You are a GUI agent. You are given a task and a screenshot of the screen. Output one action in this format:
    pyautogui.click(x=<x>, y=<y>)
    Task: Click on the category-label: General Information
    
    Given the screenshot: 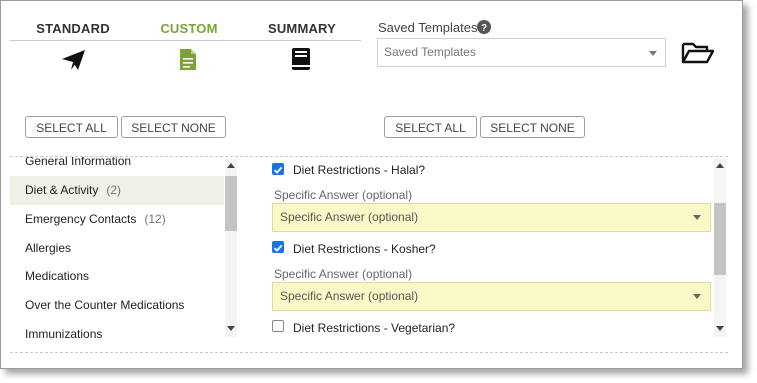 What is the action you would take?
    pyautogui.click(x=78, y=162)
    